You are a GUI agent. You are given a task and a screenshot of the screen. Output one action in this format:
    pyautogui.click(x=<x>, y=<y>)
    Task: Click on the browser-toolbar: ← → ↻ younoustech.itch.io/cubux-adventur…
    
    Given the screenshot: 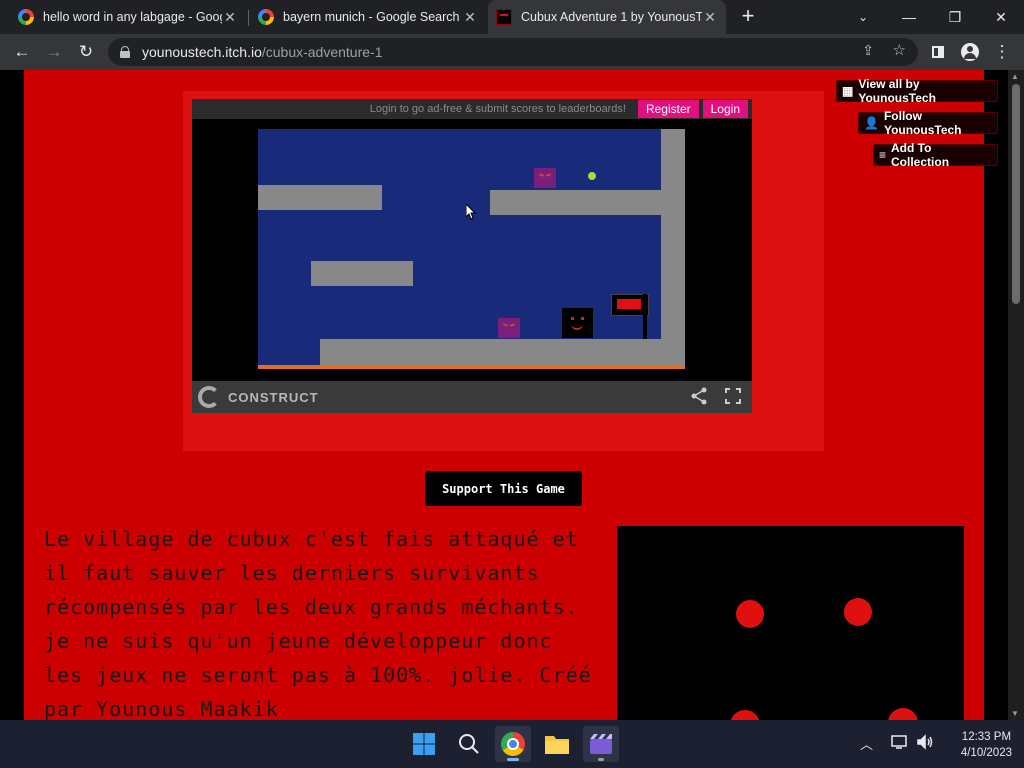 What is the action you would take?
    pyautogui.click(x=512, y=52)
    